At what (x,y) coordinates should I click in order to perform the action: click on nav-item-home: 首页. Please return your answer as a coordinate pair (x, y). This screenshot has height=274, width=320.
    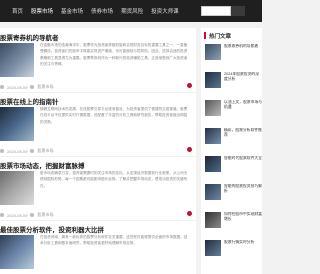
    Looking at the image, I should click on (17, 11).